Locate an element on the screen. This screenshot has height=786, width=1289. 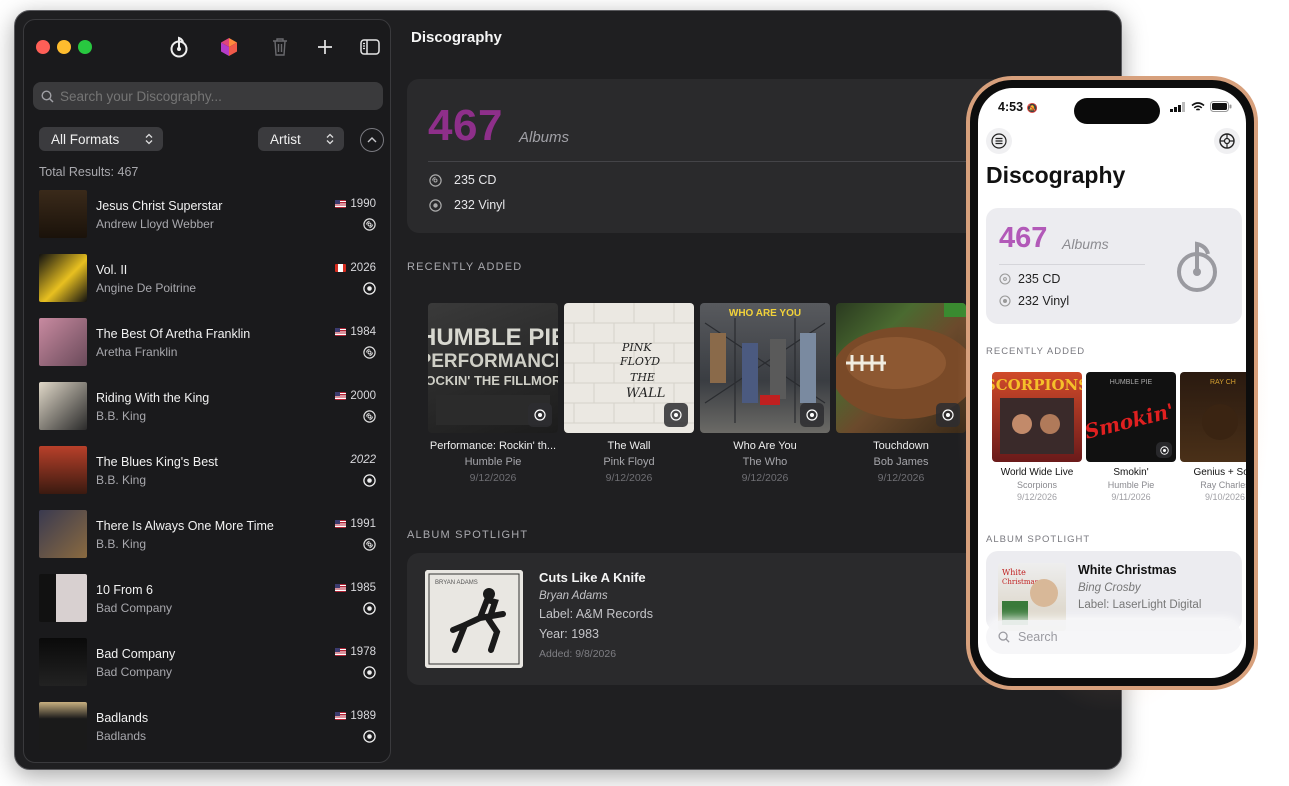
album-artist: Pink Floyd is located at coordinates (629, 462).